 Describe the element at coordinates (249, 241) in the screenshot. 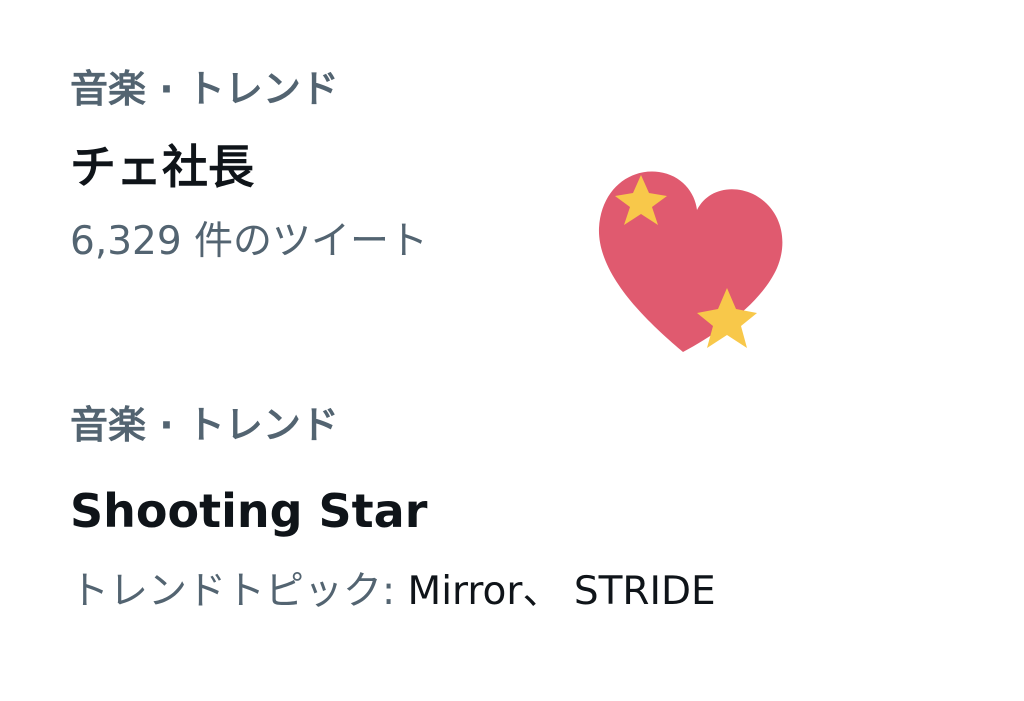

I see `trend-tweet-count: 6,329 件のツイート` at that location.